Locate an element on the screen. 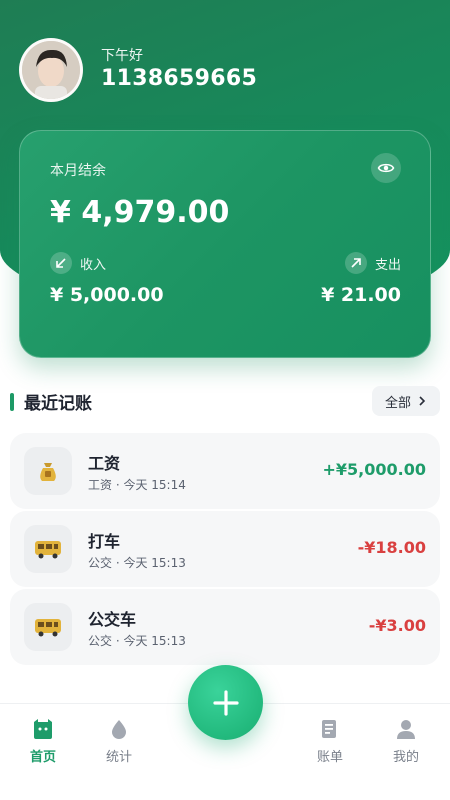 The width and height of the screenshot is (450, 800). greeting: 下午好 is located at coordinates (122, 56).